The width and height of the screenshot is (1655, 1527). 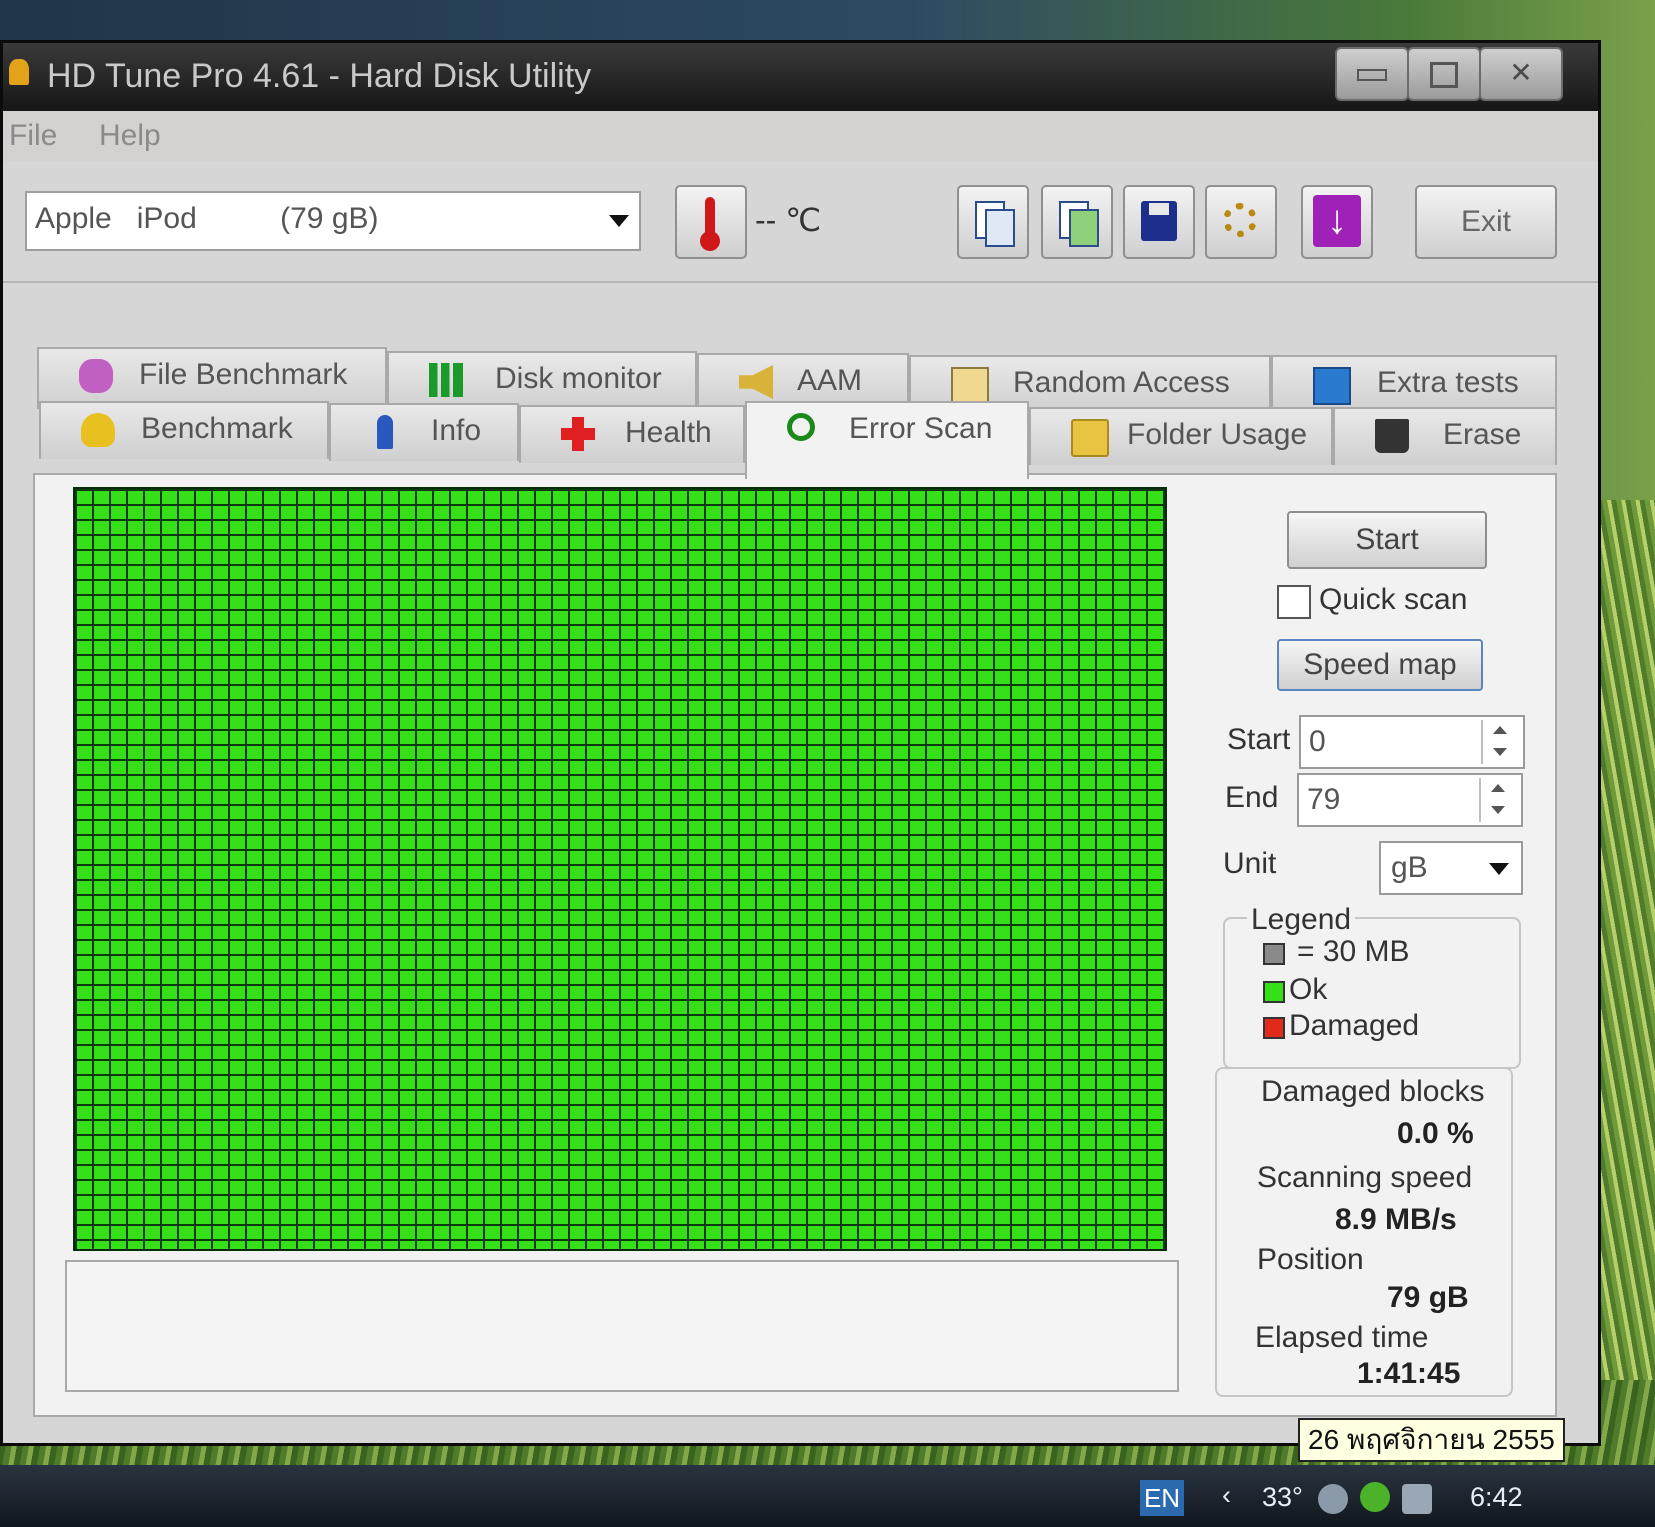 What do you see at coordinates (1259, 739) in the screenshot?
I see `start-label: Start` at bounding box center [1259, 739].